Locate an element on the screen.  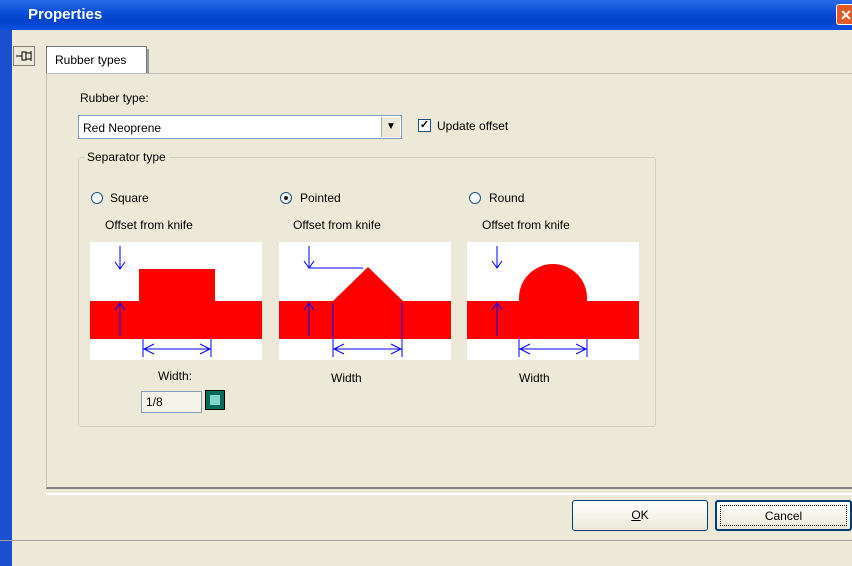
width-input: 1/8 is located at coordinates (171, 402).